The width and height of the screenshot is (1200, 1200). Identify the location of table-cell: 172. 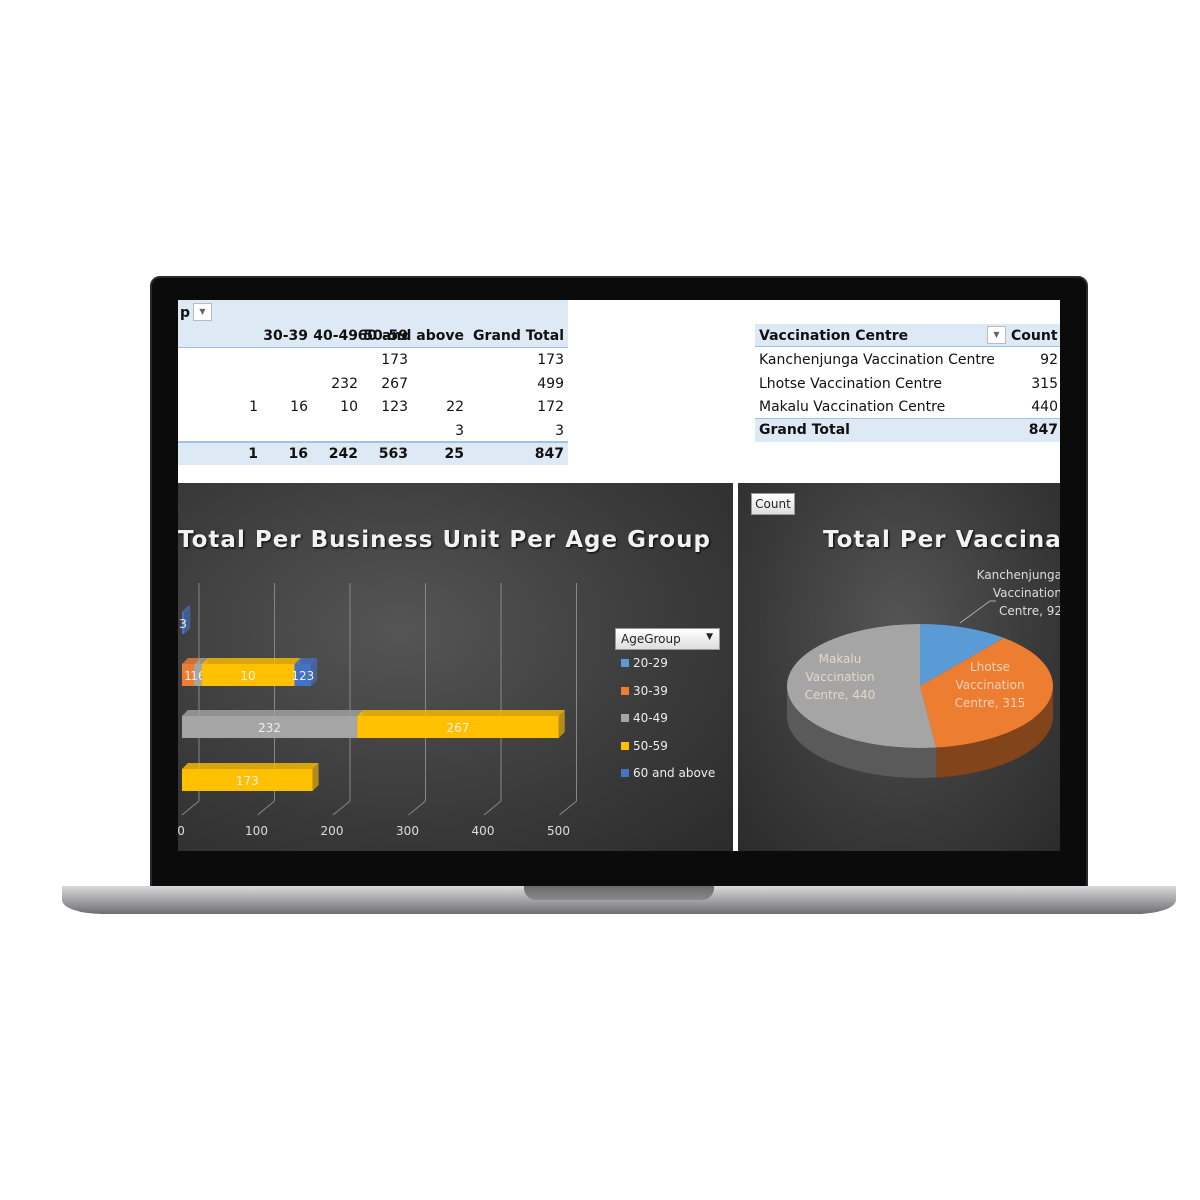
(550, 407).